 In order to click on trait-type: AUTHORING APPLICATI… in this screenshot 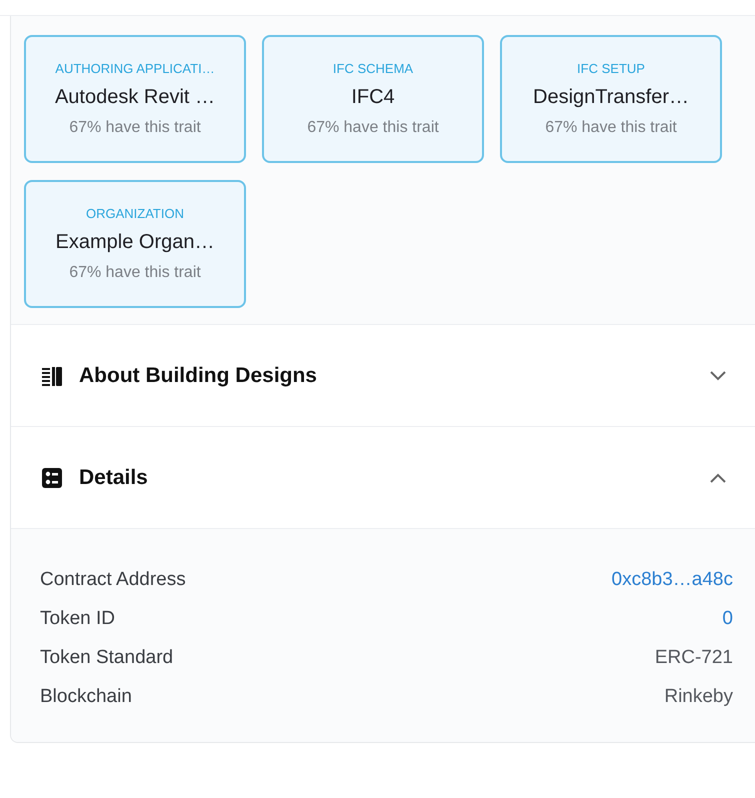, I will do `click(135, 68)`.